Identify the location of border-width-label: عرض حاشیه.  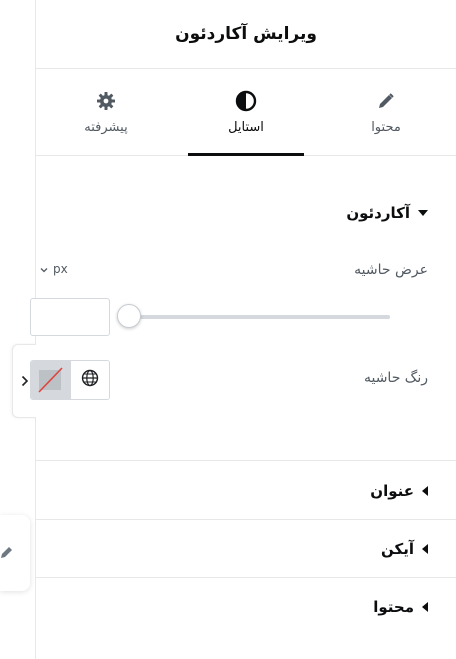
(391, 270).